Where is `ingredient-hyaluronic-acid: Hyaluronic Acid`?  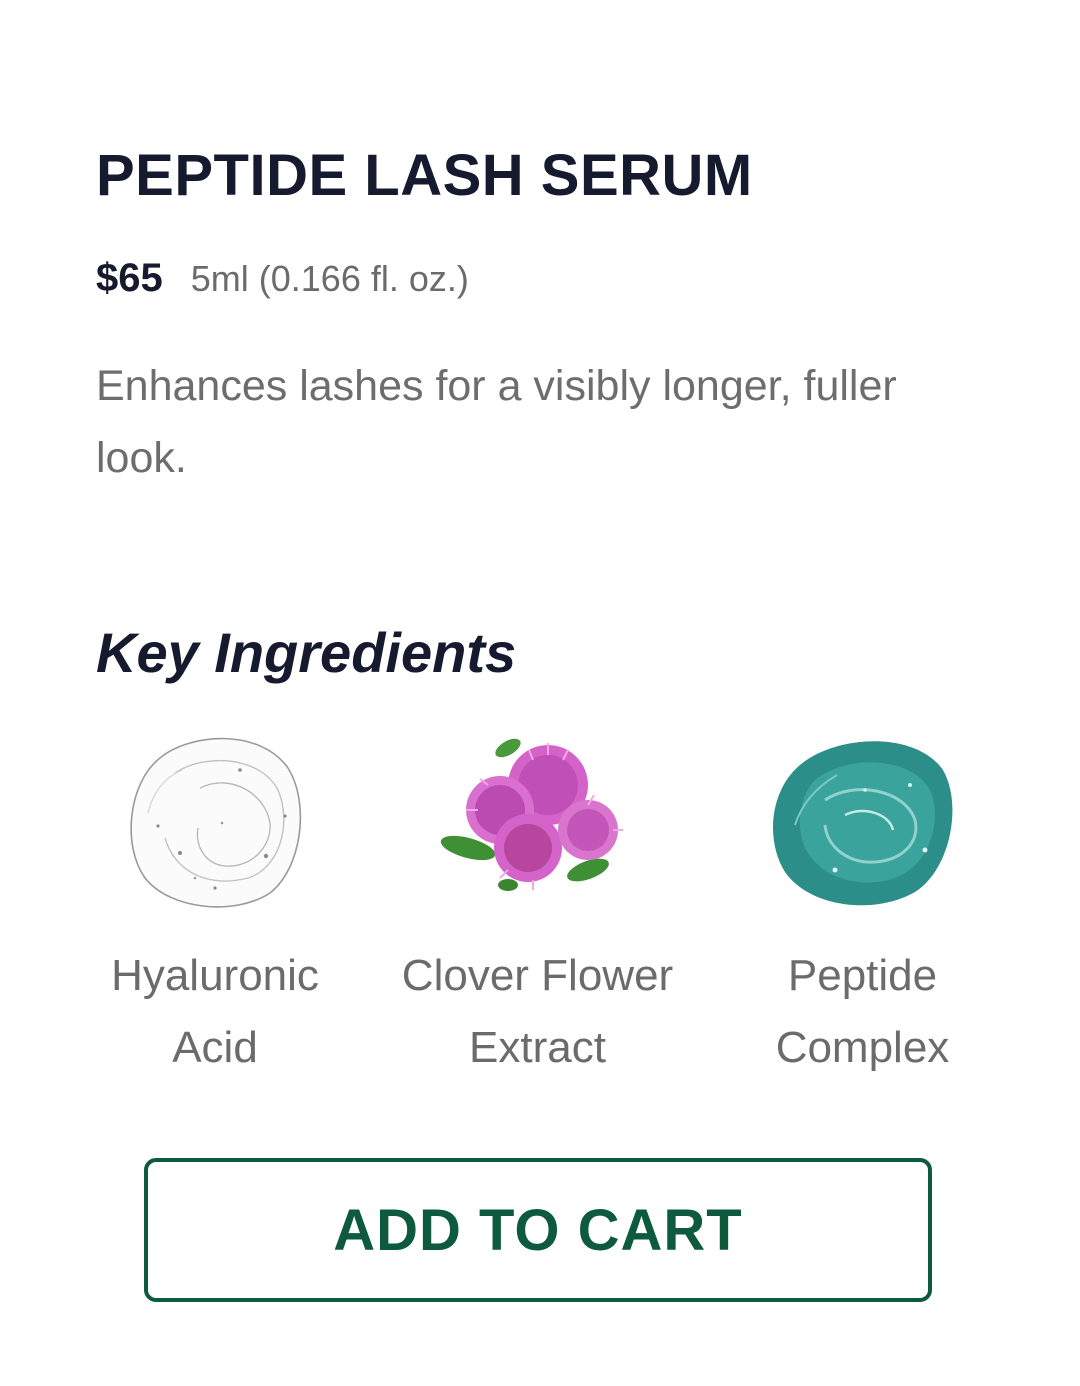
ingredient-hyaluronic-acid: Hyaluronic Acid is located at coordinates (215, 904).